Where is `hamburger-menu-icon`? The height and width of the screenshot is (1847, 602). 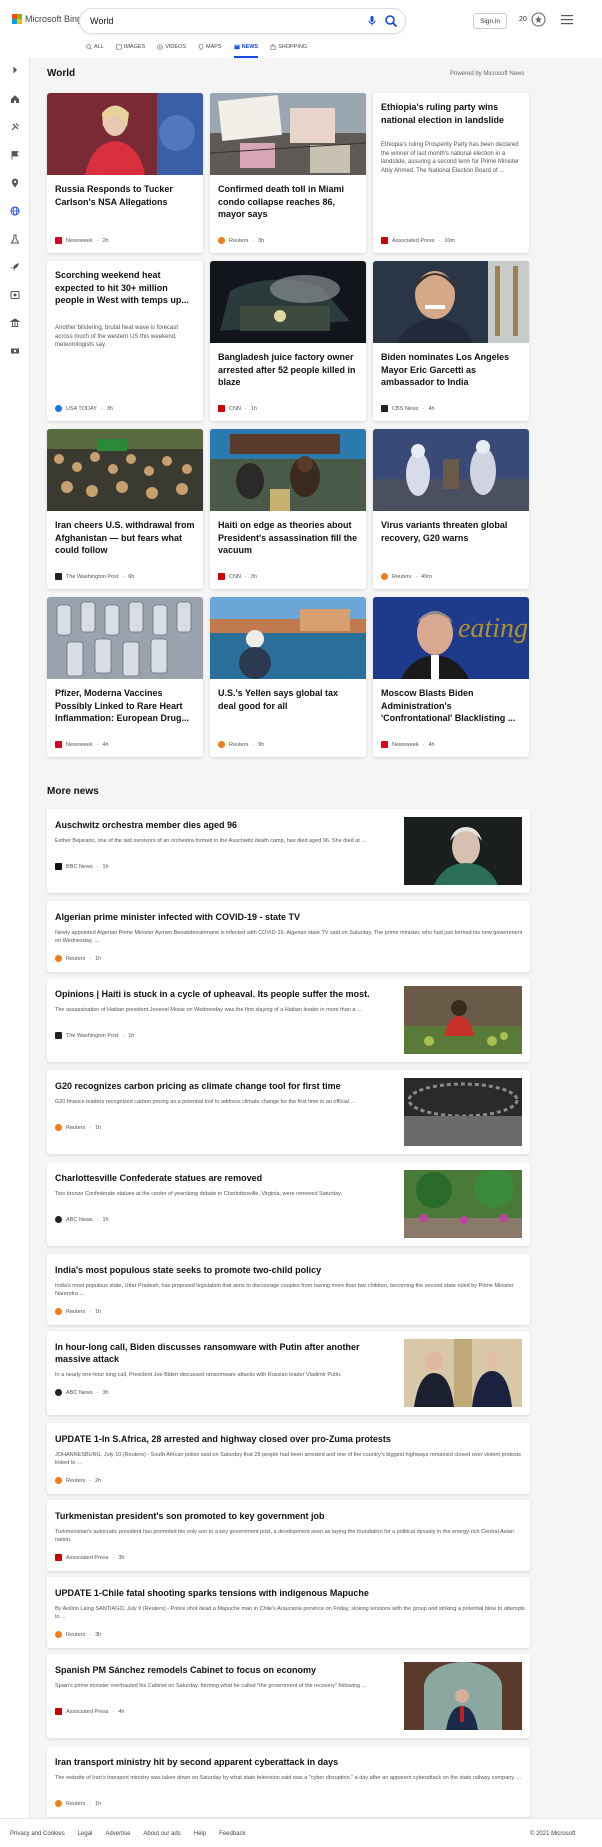
hamburger-menu-icon is located at coordinates (567, 19).